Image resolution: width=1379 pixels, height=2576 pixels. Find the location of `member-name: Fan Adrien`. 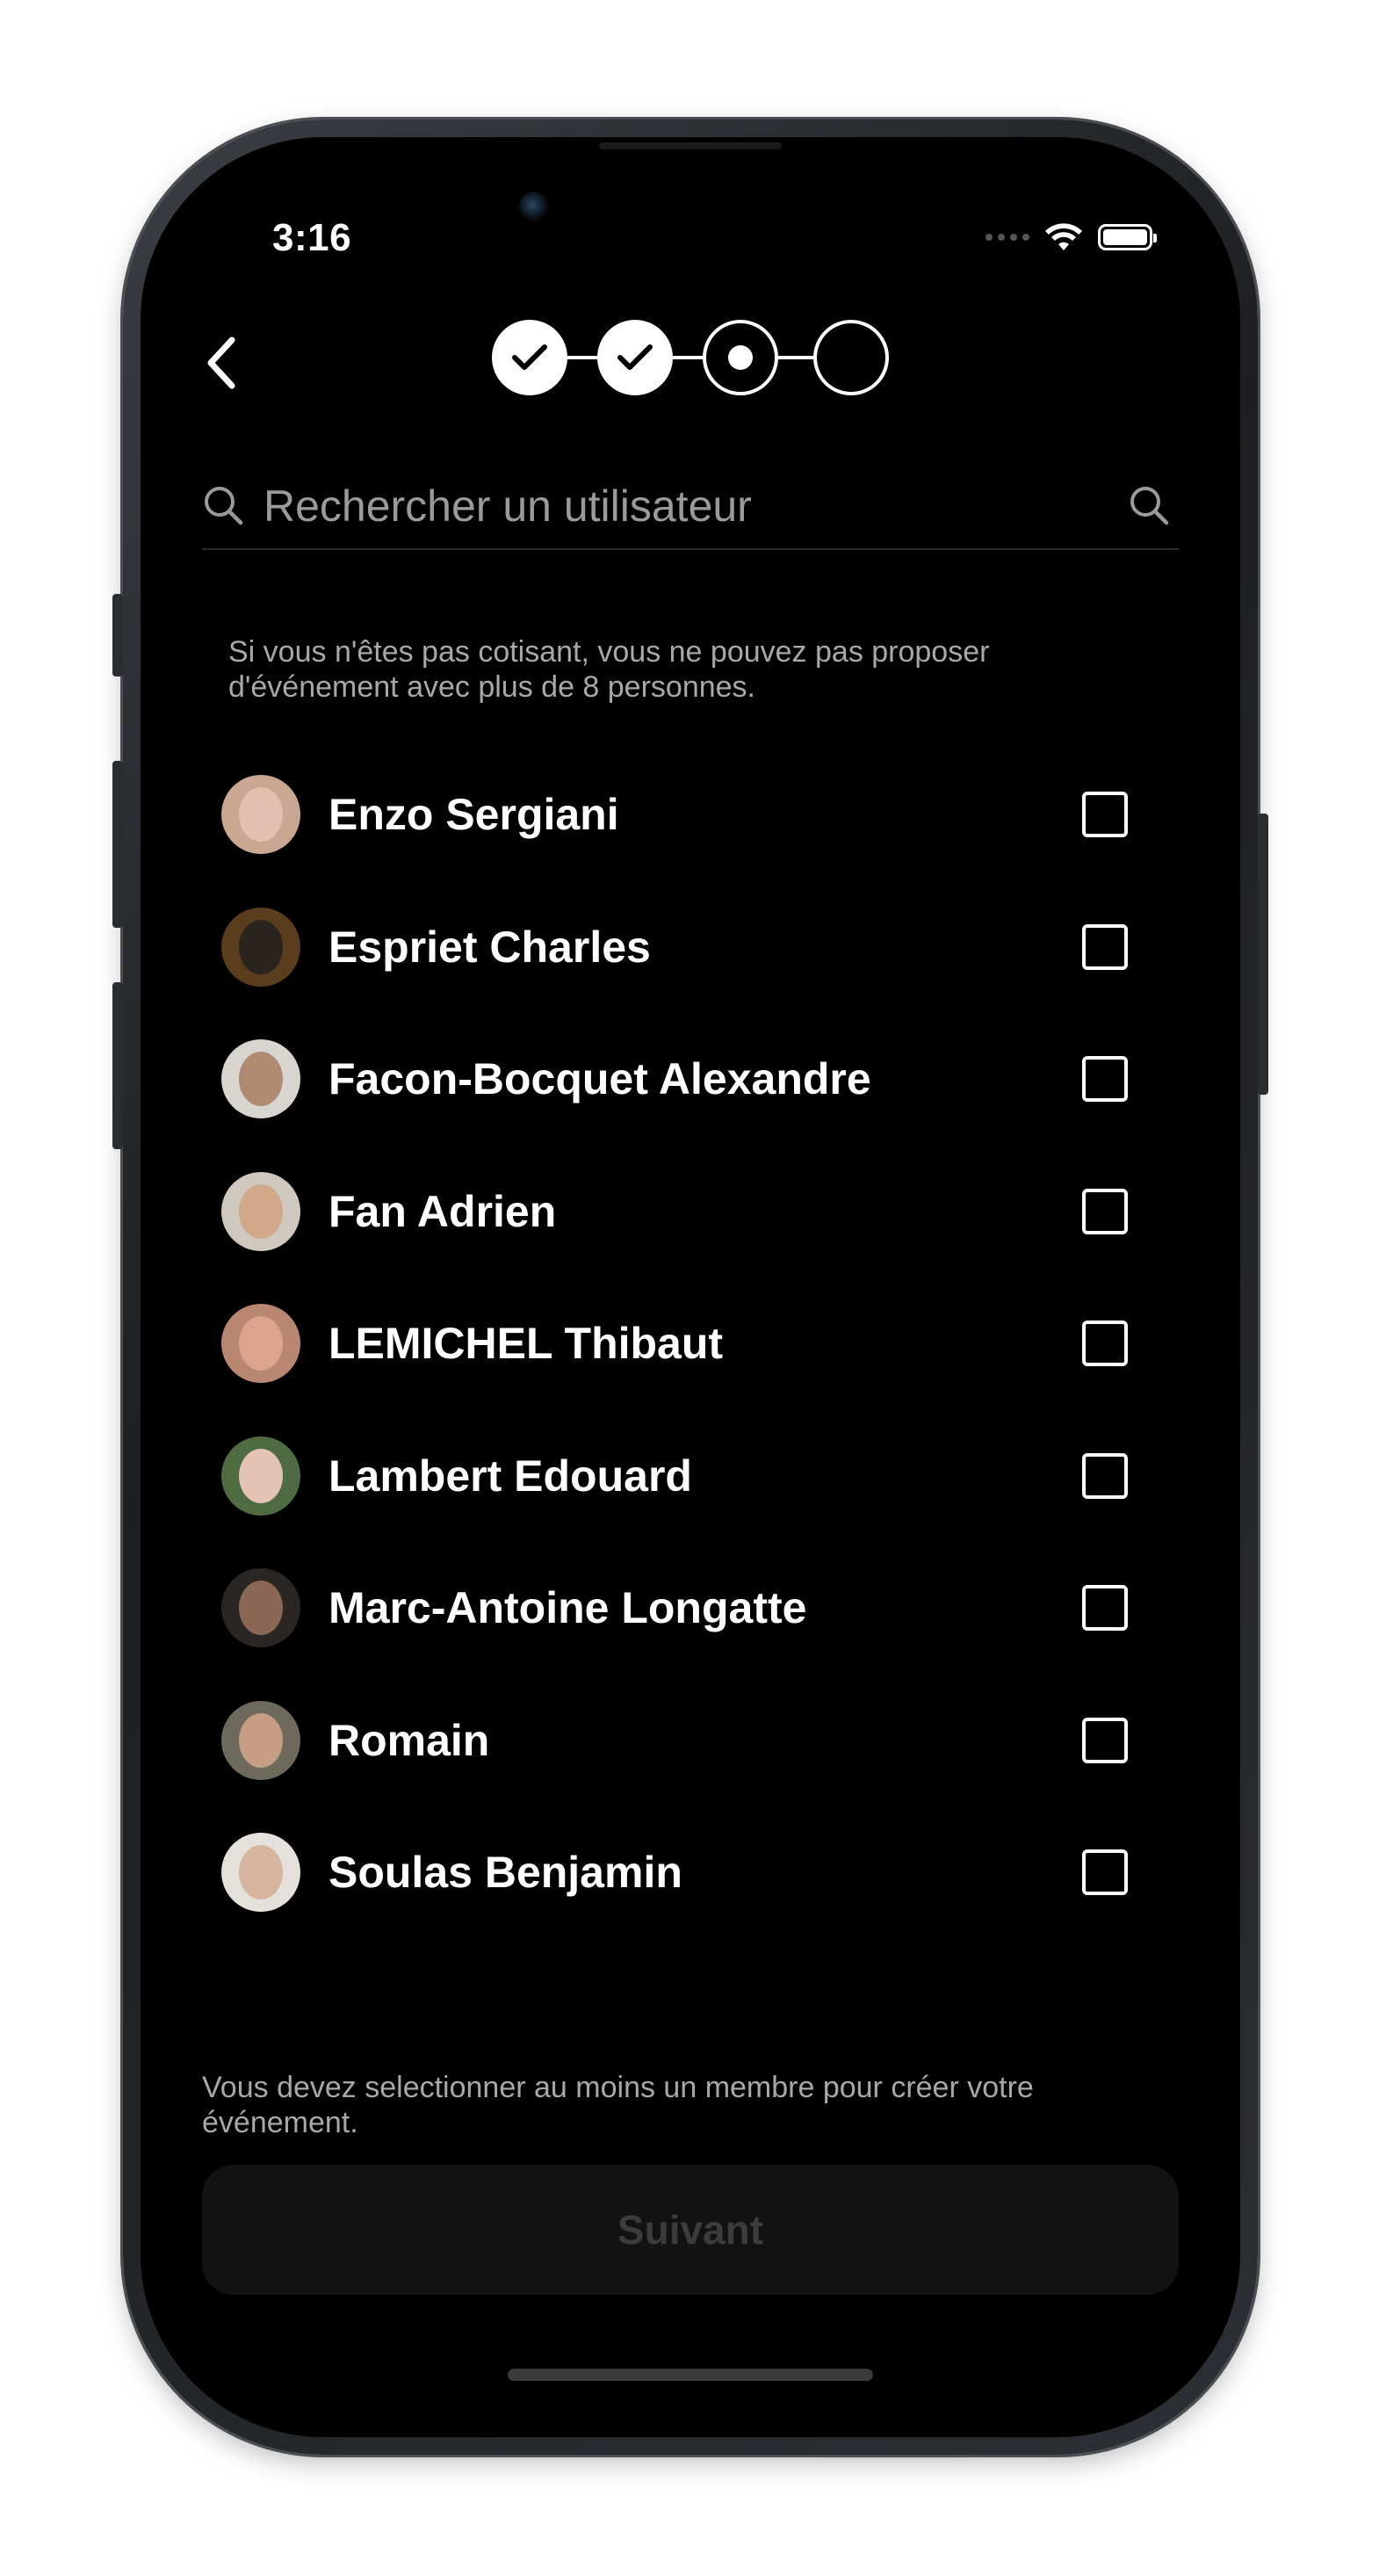

member-name: Fan Adrien is located at coordinates (443, 1211).